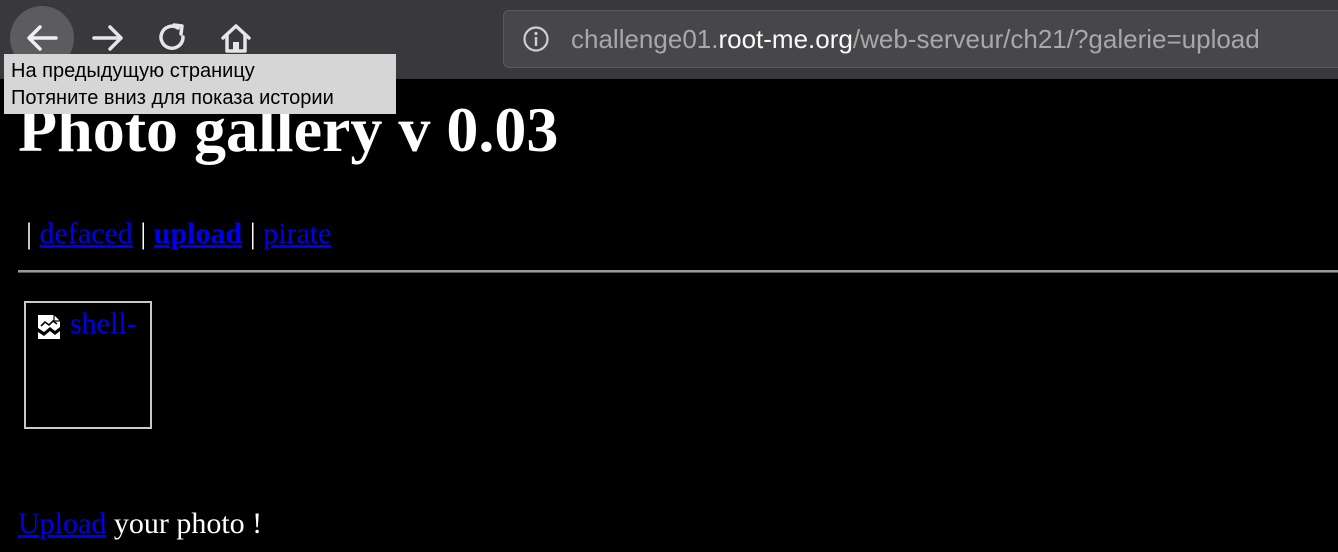  Describe the element at coordinates (785, 39) in the screenshot. I see `url-domain: root-me.org` at that location.